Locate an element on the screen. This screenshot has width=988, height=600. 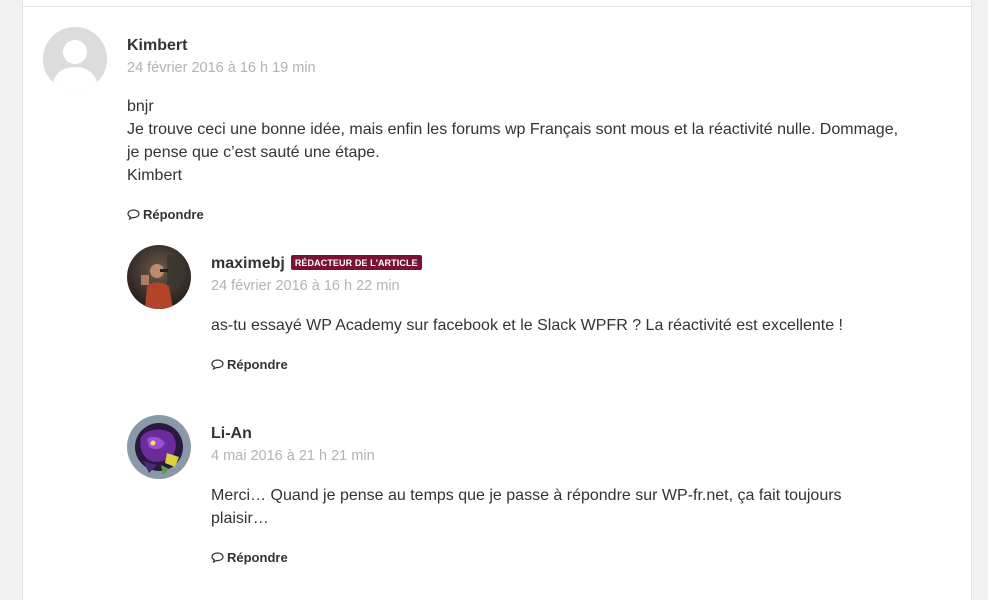
comment-date: 4 mai 2016 à 21 h 21 min is located at coordinates (293, 456).